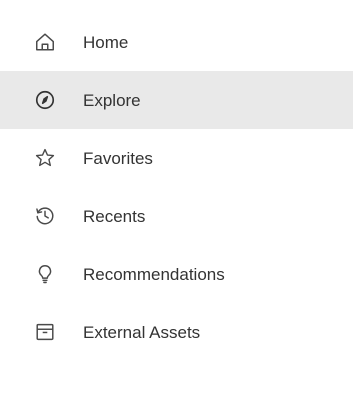  Describe the element at coordinates (176, 100) in the screenshot. I see `sidebar-item-explore: Explore` at that location.